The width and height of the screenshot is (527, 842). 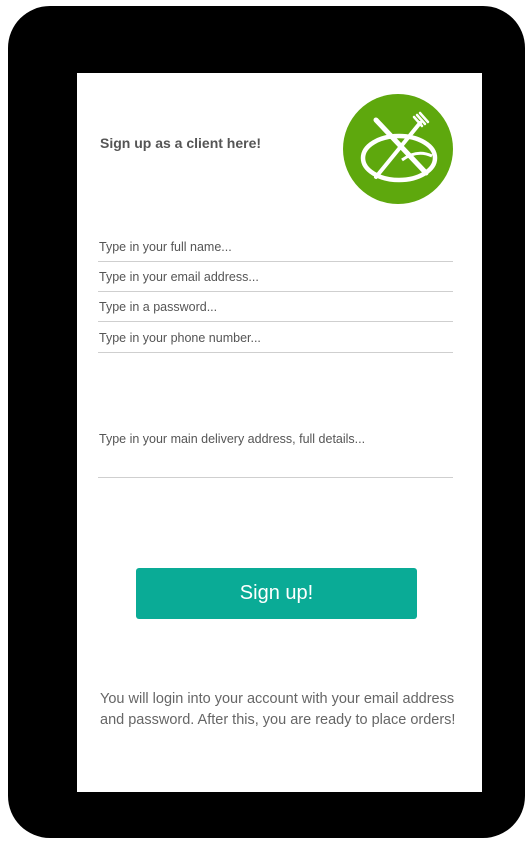 I want to click on email-field, so click(x=275, y=277).